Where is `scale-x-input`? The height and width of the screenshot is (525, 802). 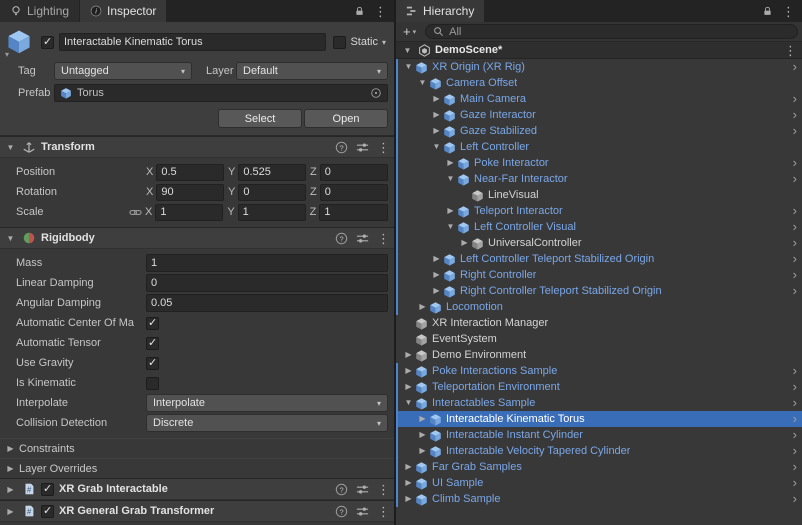 scale-x-input is located at coordinates (189, 212).